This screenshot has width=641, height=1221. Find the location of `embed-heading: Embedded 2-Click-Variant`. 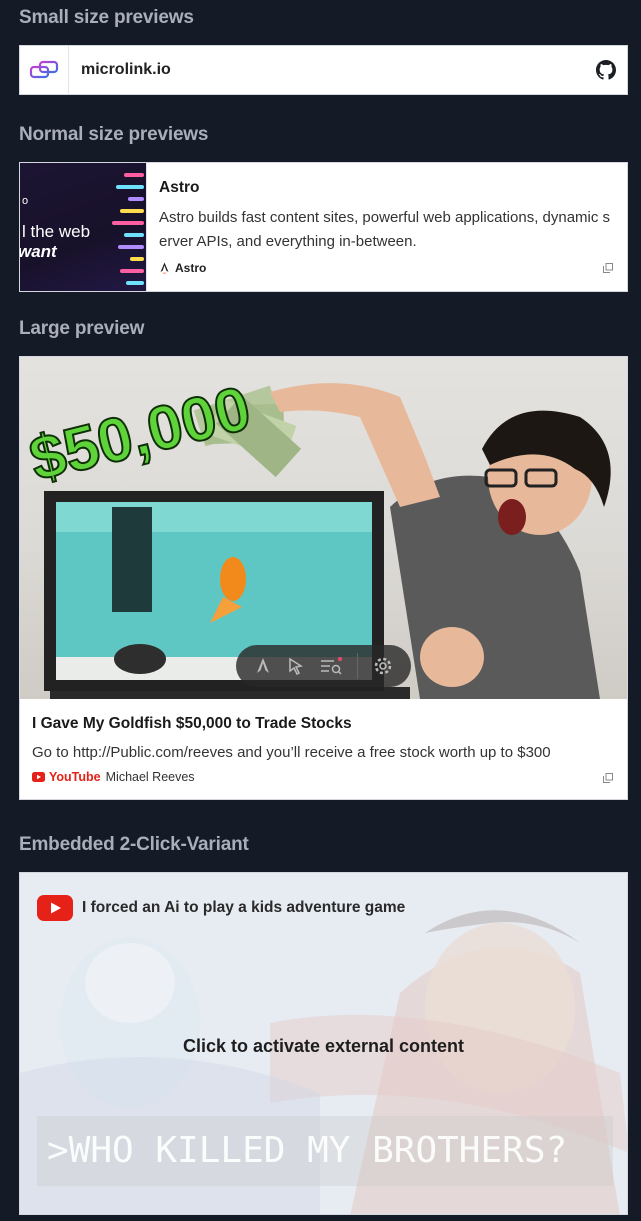

embed-heading: Embedded 2-Click-Variant is located at coordinates (134, 844).